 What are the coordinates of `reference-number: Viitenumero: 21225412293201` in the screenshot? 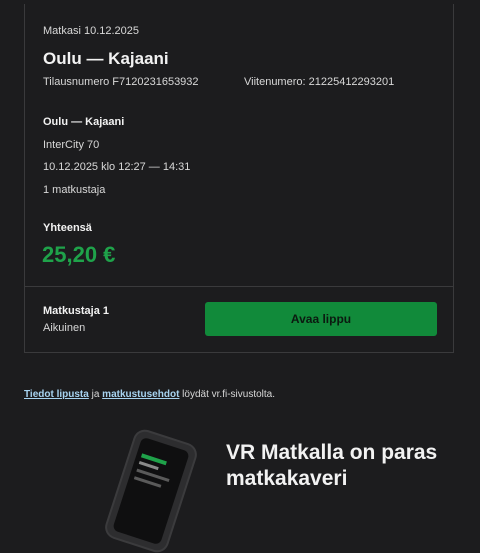 It's located at (319, 82).